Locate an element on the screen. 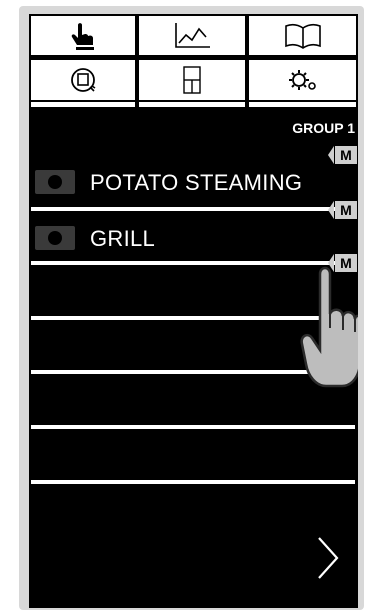 The image size is (365, 610). hand-pointer-icon is located at coordinates (82, 36).